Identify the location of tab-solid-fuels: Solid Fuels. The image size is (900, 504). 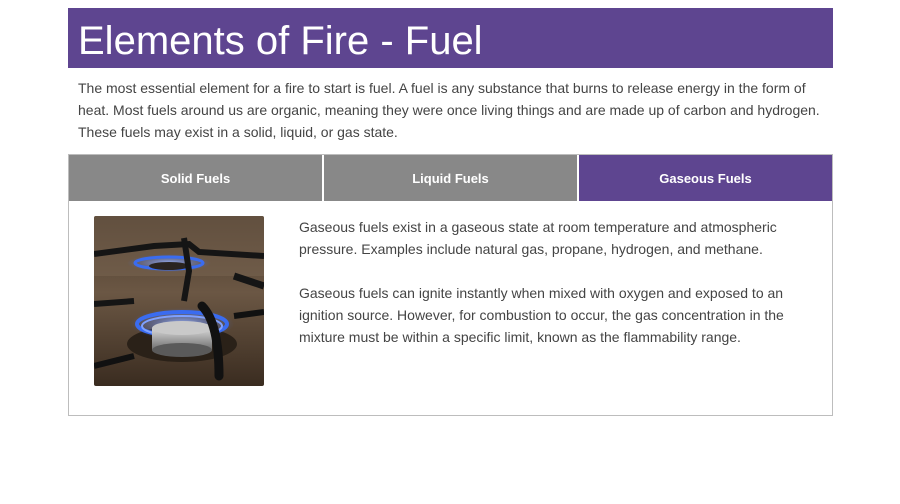
(195, 178).